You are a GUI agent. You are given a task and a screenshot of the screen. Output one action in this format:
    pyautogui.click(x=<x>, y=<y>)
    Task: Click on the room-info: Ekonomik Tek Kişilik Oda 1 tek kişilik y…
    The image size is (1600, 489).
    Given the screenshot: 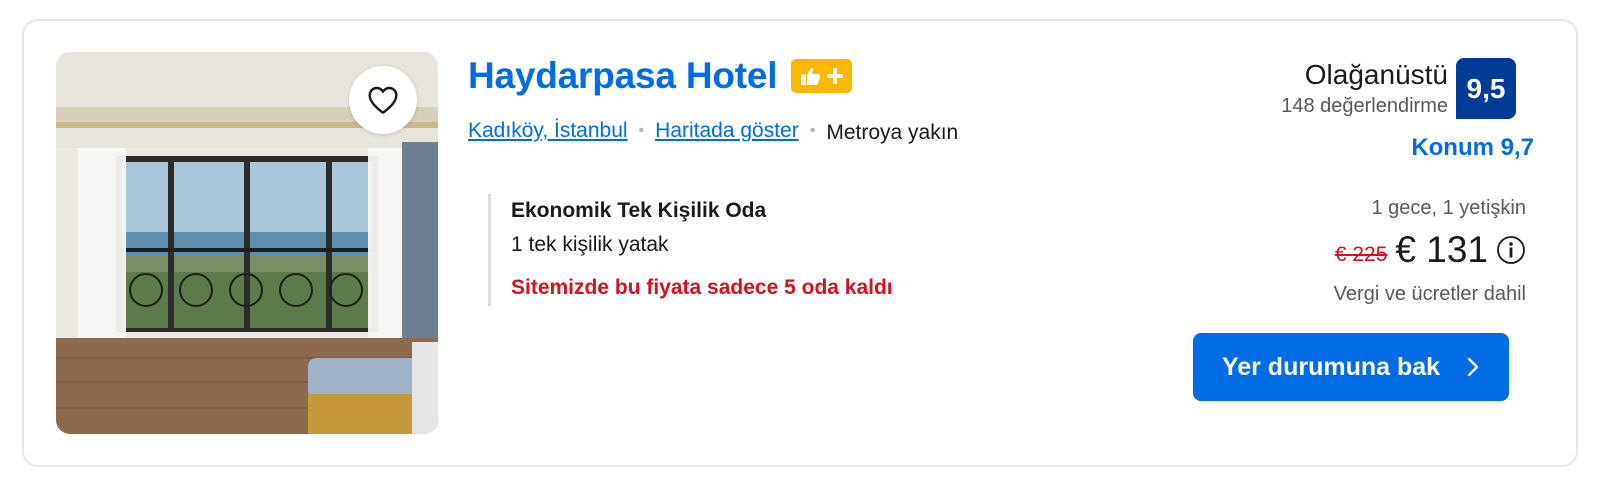 What is the action you would take?
    pyautogui.click(x=748, y=250)
    